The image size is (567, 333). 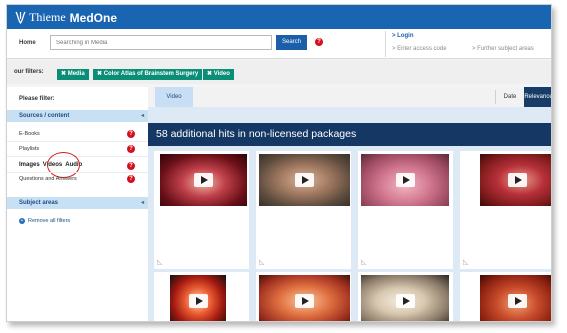 I want to click on sort-relevance-button: Relevance, so click(x=537, y=97).